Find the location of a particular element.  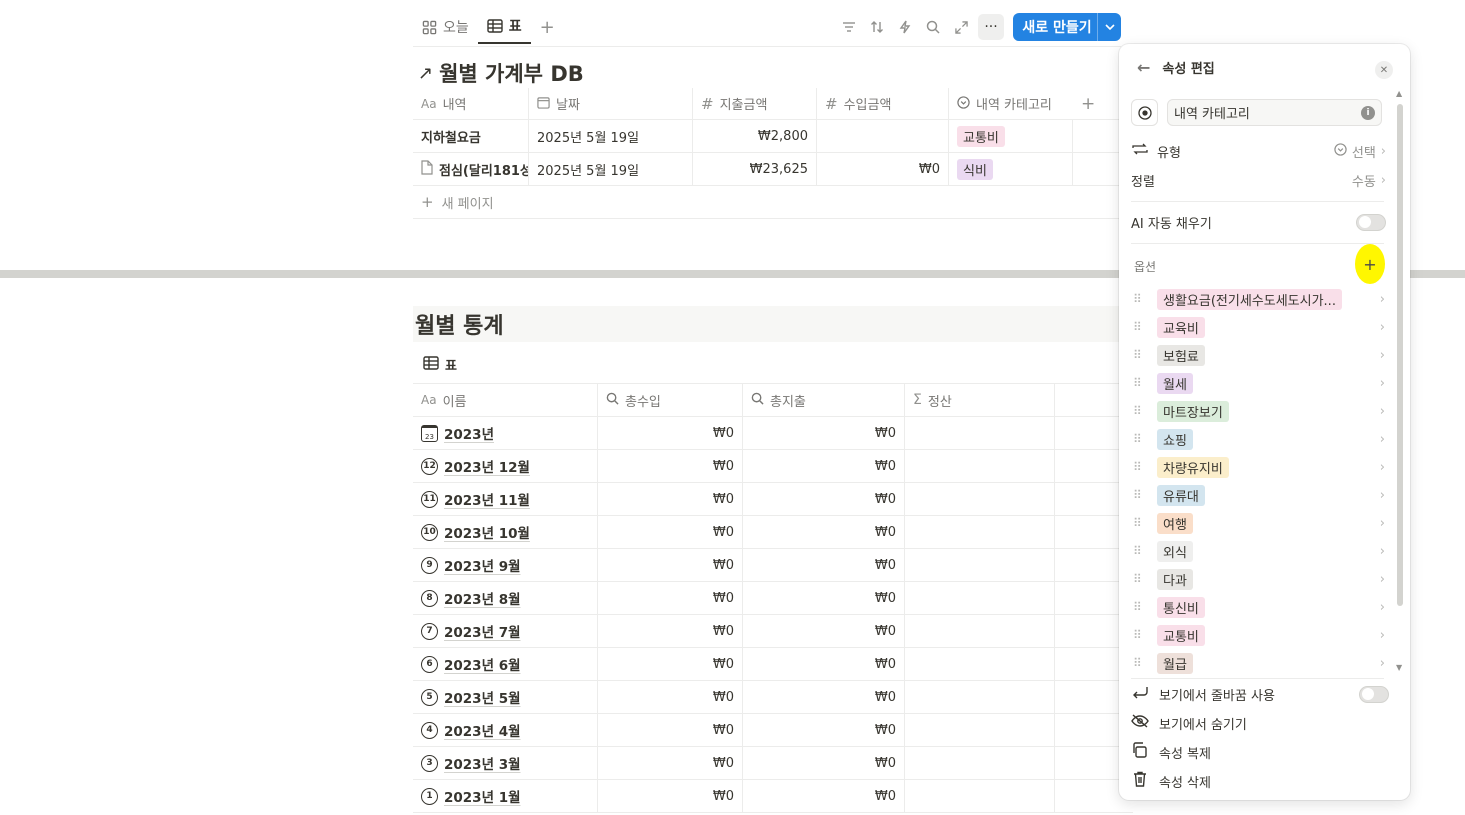

table-row: 3 2023년 3월 ₩0 ₩0 is located at coordinates (773, 763).